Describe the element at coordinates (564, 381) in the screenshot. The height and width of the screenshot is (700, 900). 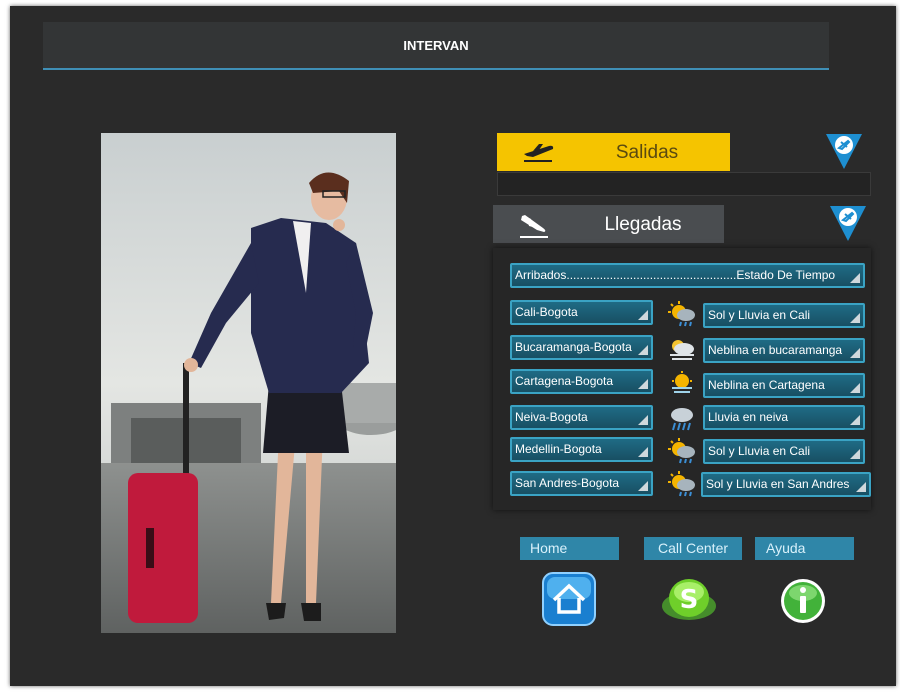
I see `route-label: Cartagena-Bogota` at that location.